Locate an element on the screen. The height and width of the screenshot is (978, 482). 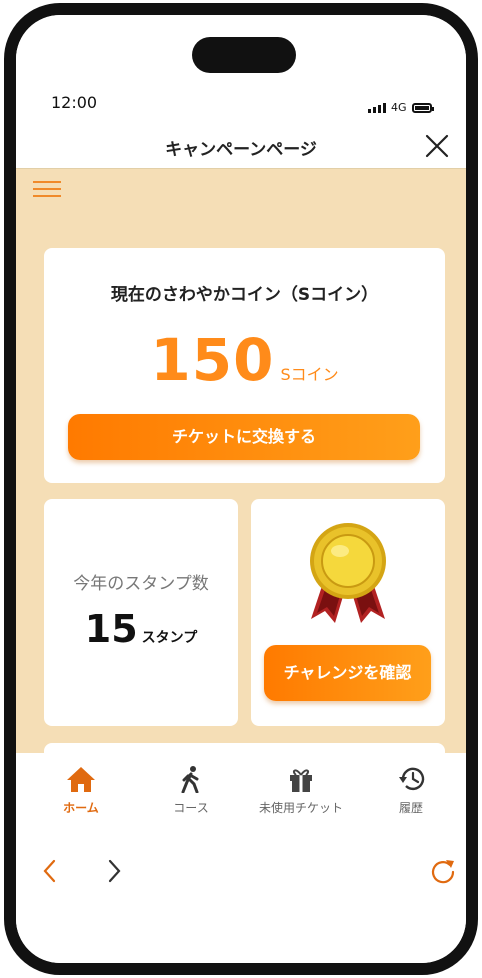
back-button is located at coordinates (50, 871).